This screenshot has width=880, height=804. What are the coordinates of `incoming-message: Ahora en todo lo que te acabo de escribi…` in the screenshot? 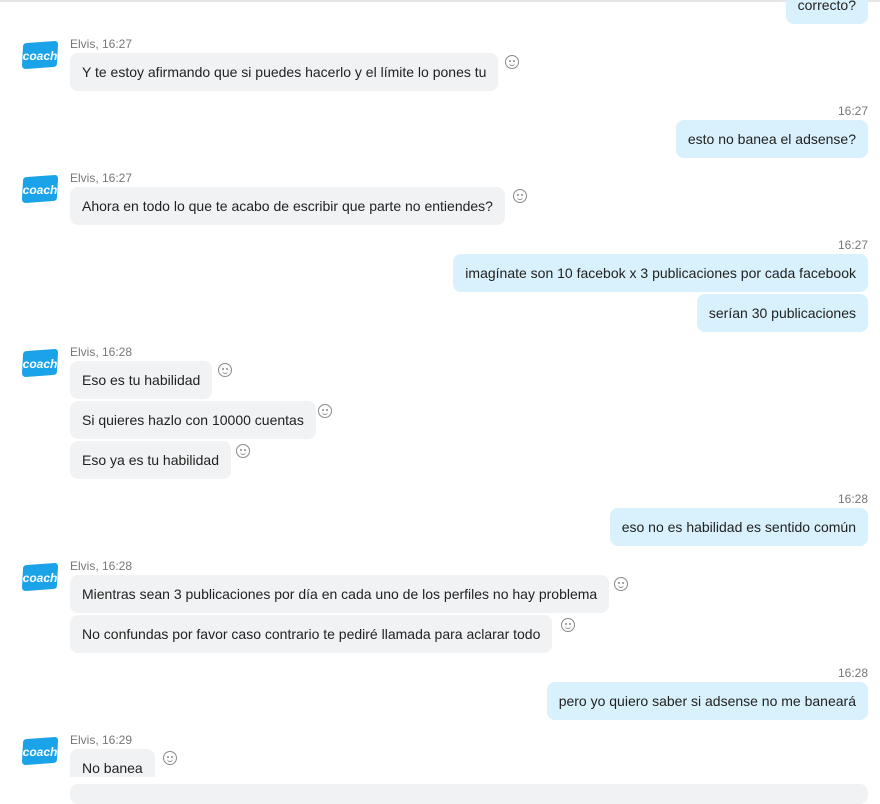 It's located at (287, 206).